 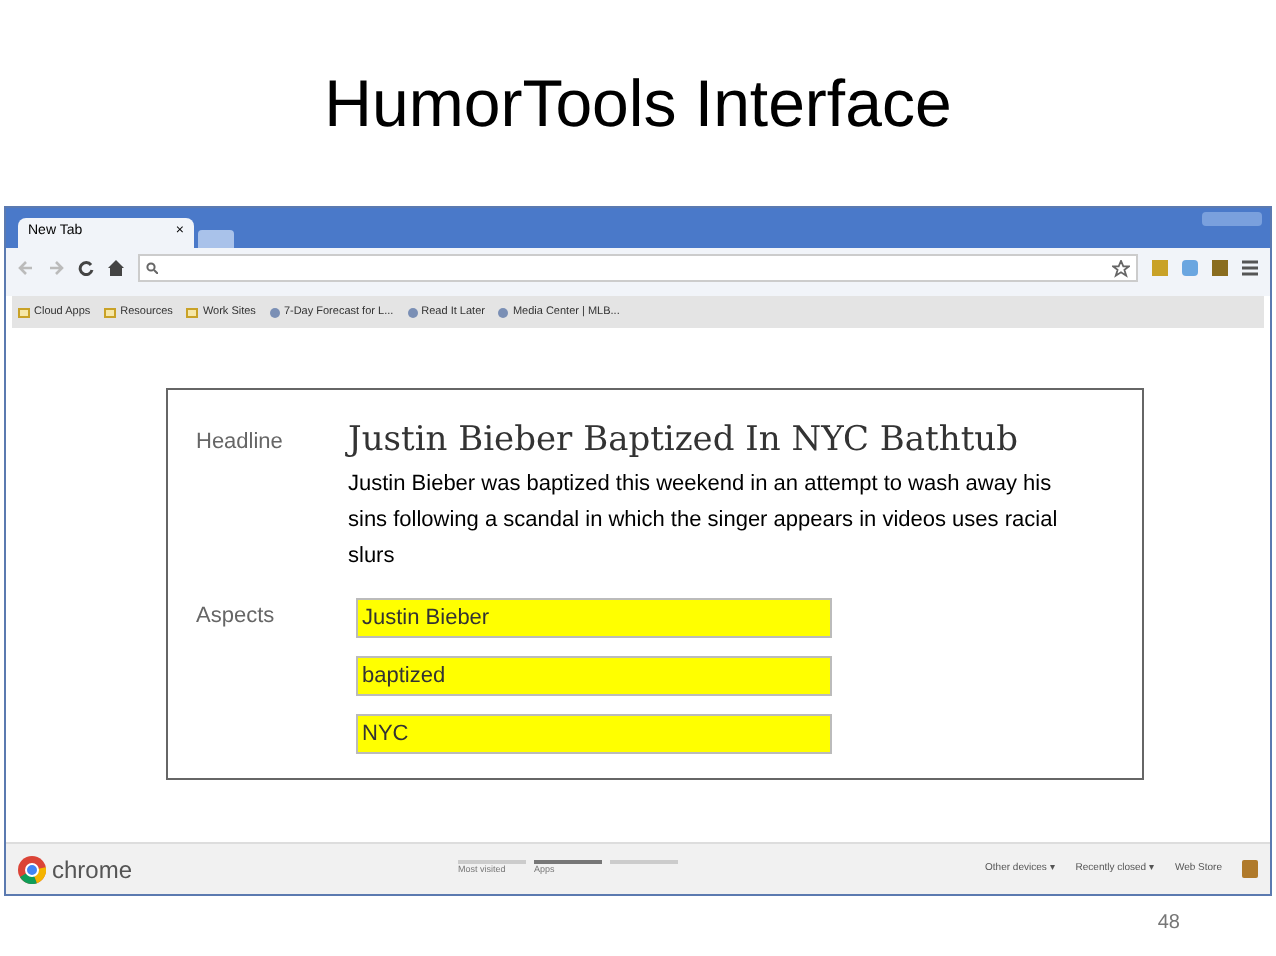 What do you see at coordinates (1250, 869) in the screenshot?
I see `web-store-icon` at bounding box center [1250, 869].